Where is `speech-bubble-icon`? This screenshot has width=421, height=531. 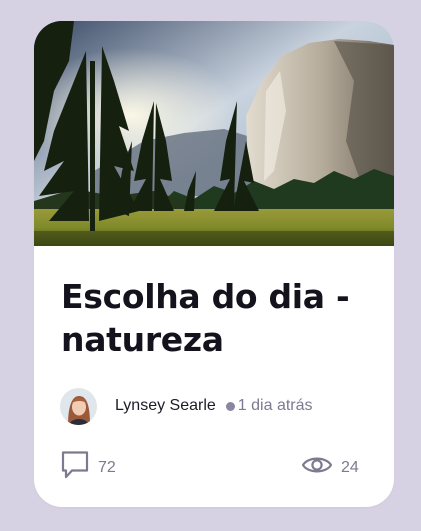 speech-bubble-icon is located at coordinates (75, 465).